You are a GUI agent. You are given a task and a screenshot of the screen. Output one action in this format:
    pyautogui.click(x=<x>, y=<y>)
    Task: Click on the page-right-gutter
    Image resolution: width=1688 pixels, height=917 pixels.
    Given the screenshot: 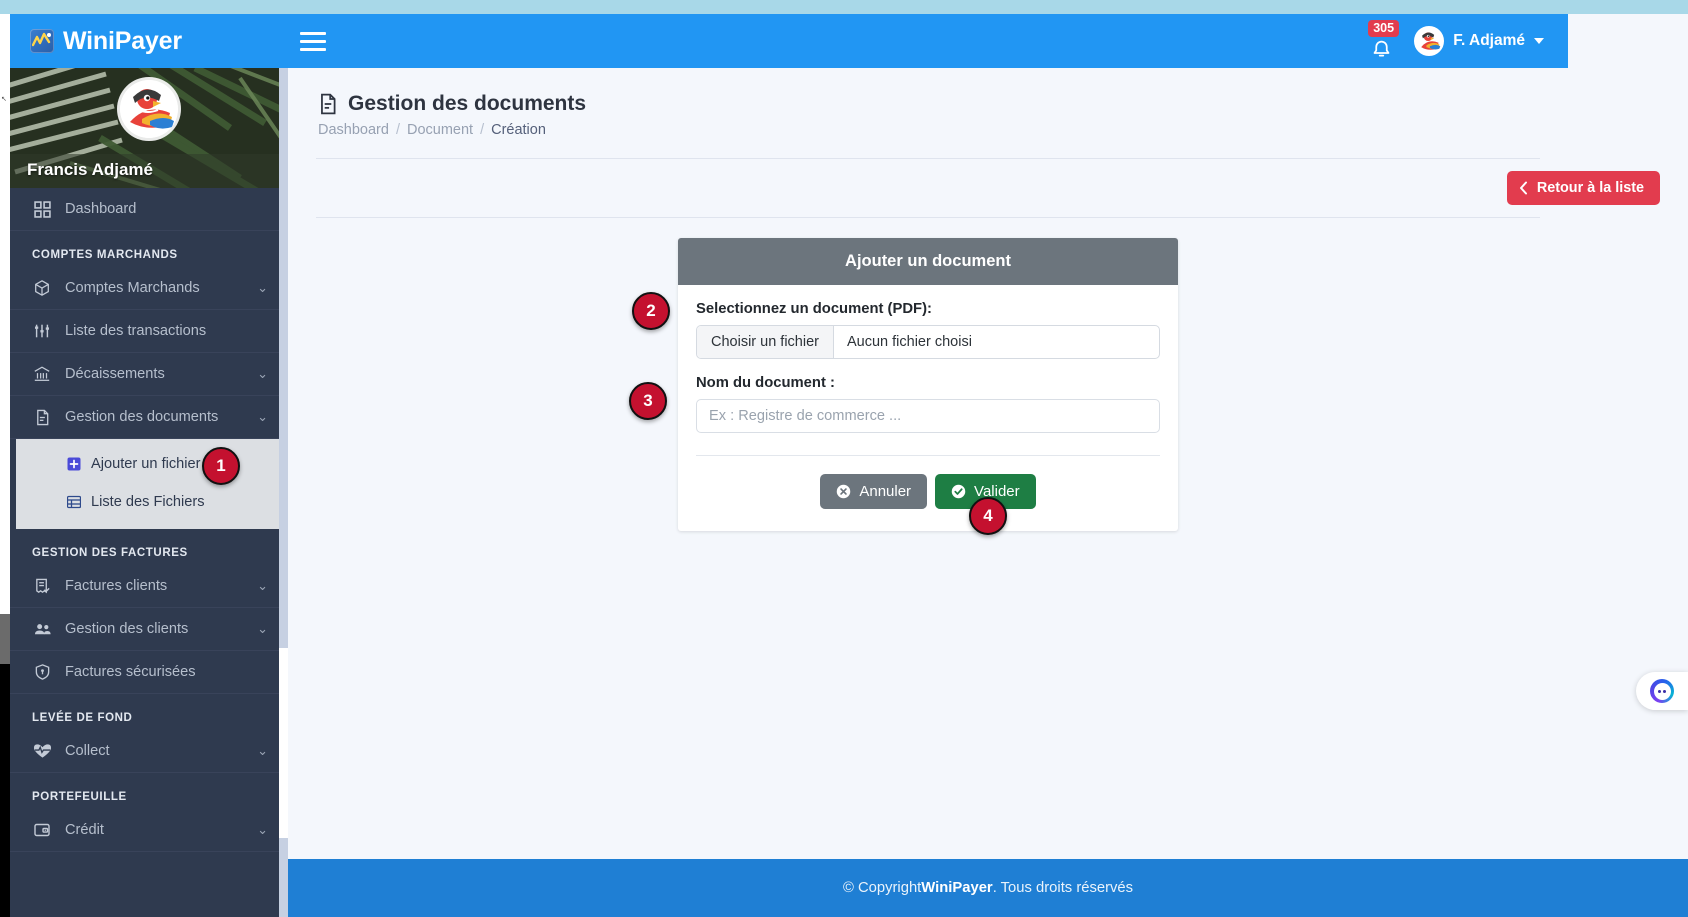 What is the action you would take?
    pyautogui.click(x=1628, y=436)
    